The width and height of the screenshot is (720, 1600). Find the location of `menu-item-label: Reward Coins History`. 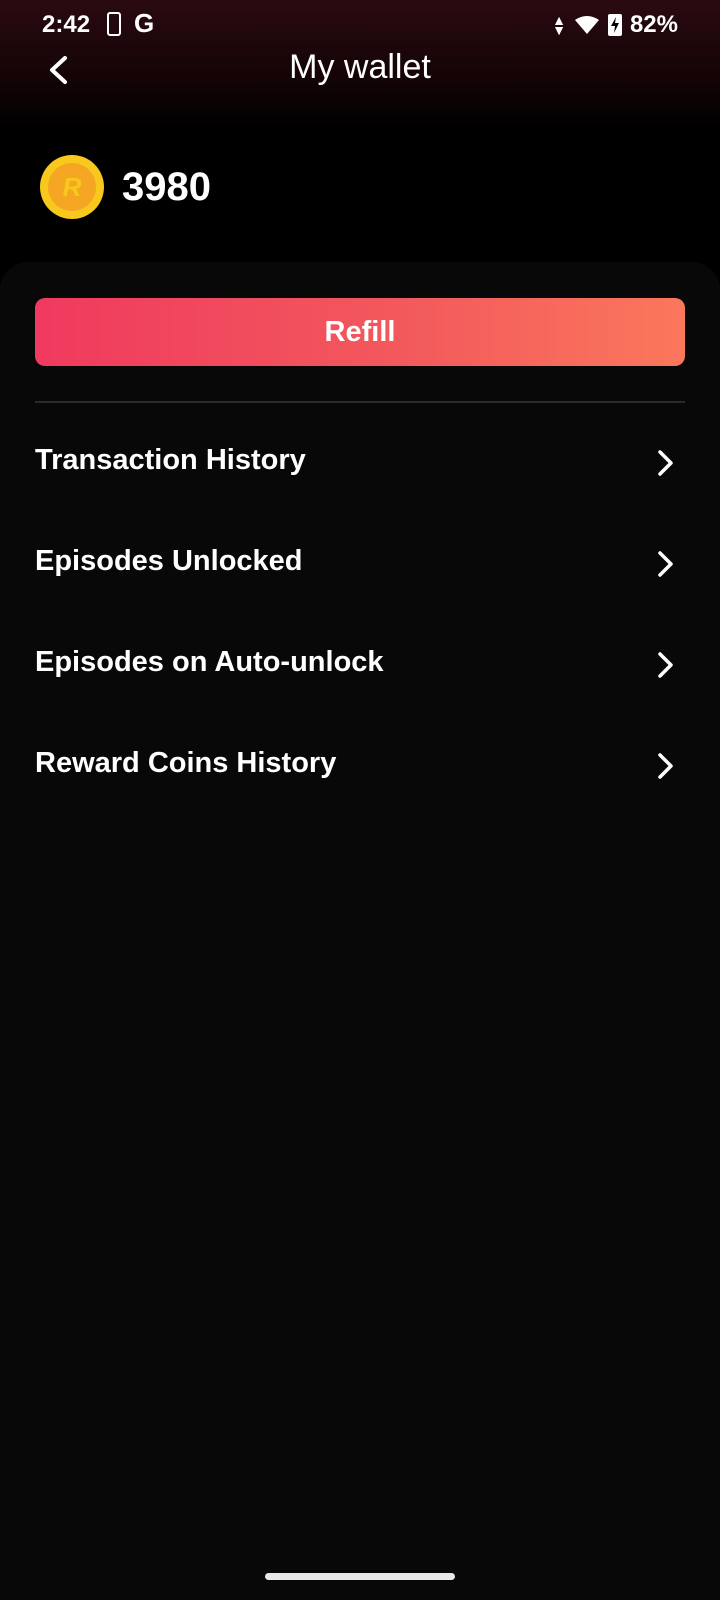

menu-item-label: Reward Coins History is located at coordinates (186, 763).